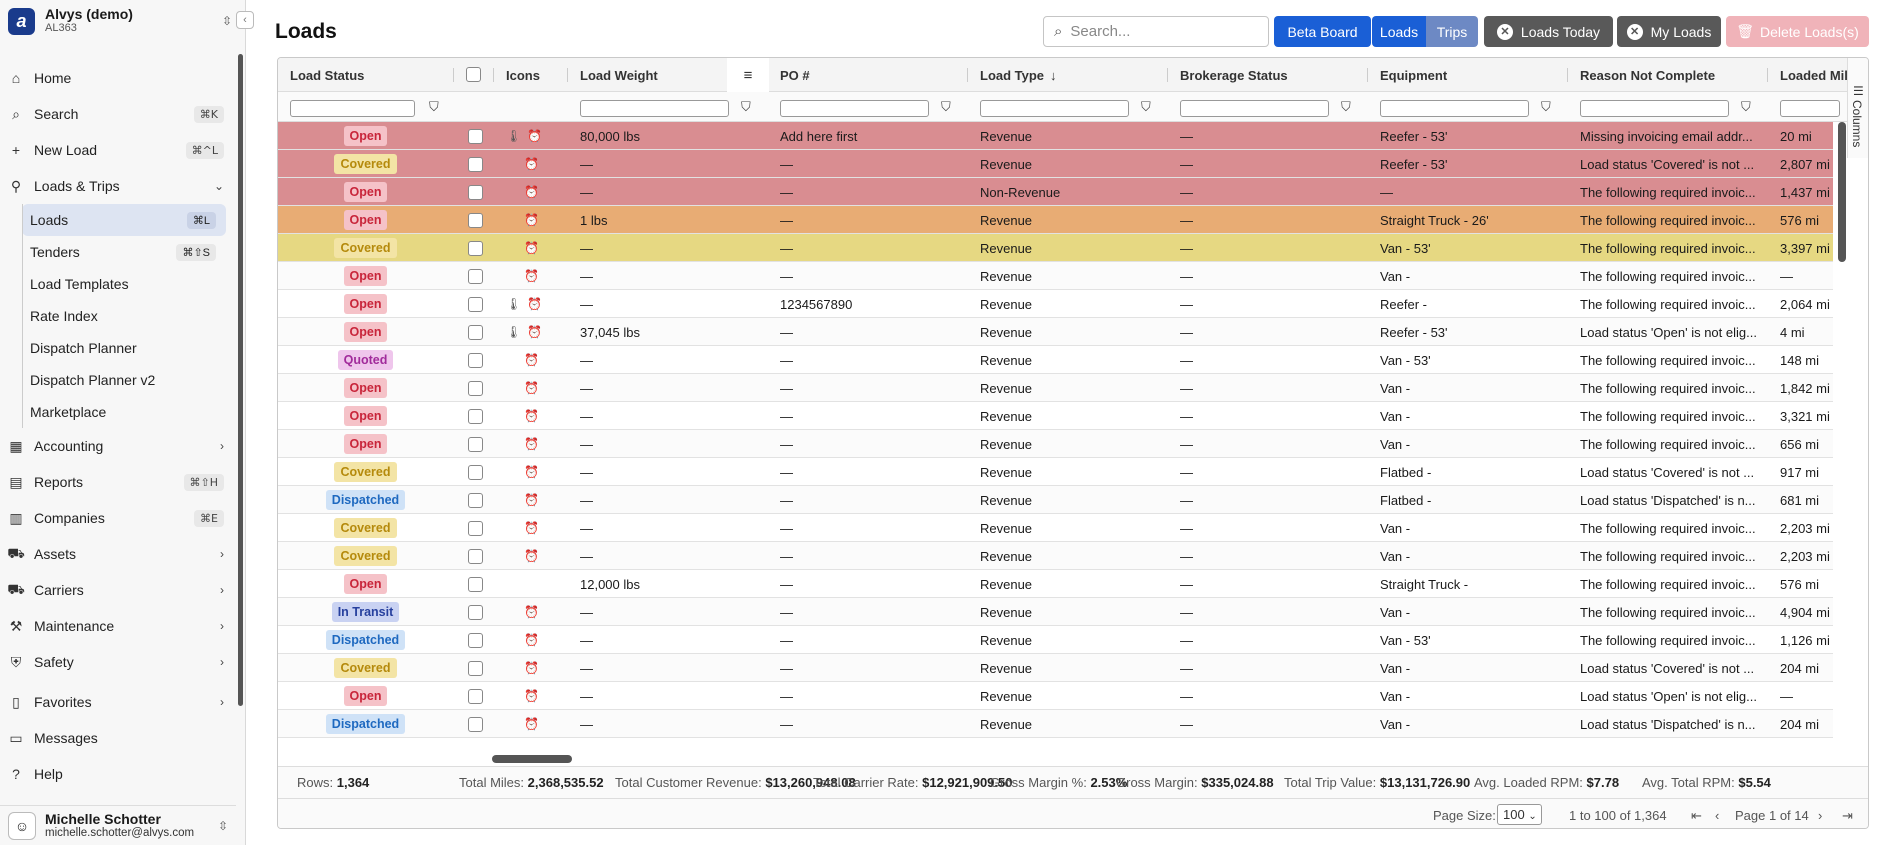 This screenshot has width=1885, height=845. Describe the element at coordinates (118, 446) in the screenshot. I see `nav-accounting: ▦ Accounting ›` at that location.